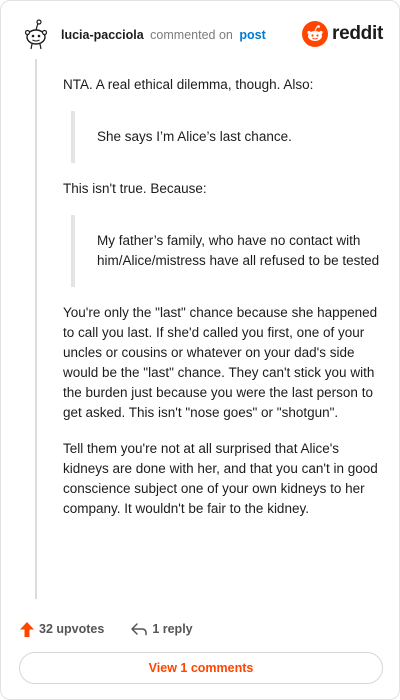  I want to click on author-username: lucia-pacciola, so click(102, 35).